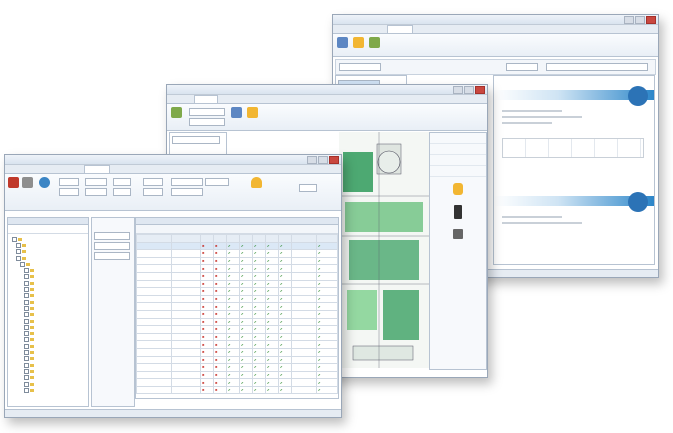 This screenshot has width=673, height=433. I want to click on grid-col-id, so click(186, 238).